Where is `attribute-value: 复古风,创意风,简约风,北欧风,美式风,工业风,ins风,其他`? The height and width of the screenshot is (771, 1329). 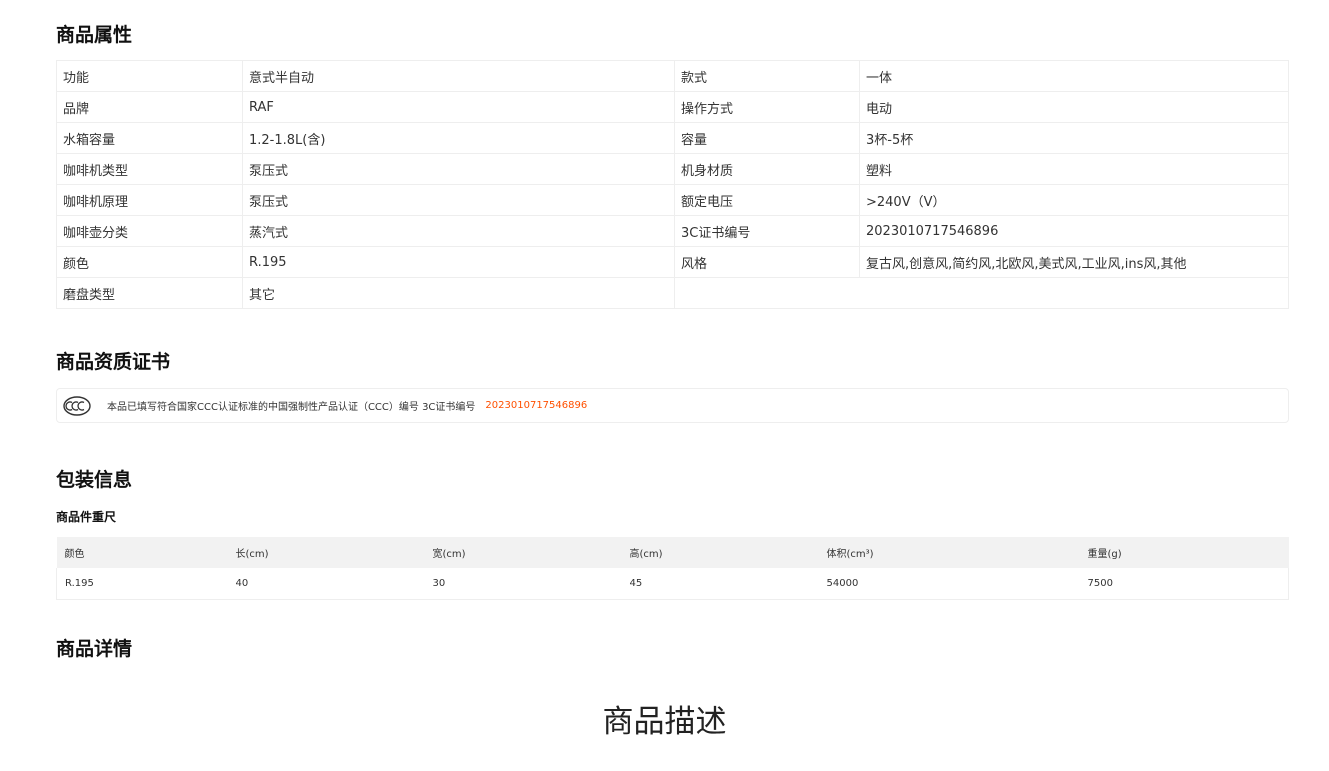 attribute-value: 复古风,创意风,简约风,北欧风,美式风,工业风,ins风,其他 is located at coordinates (1074, 262).